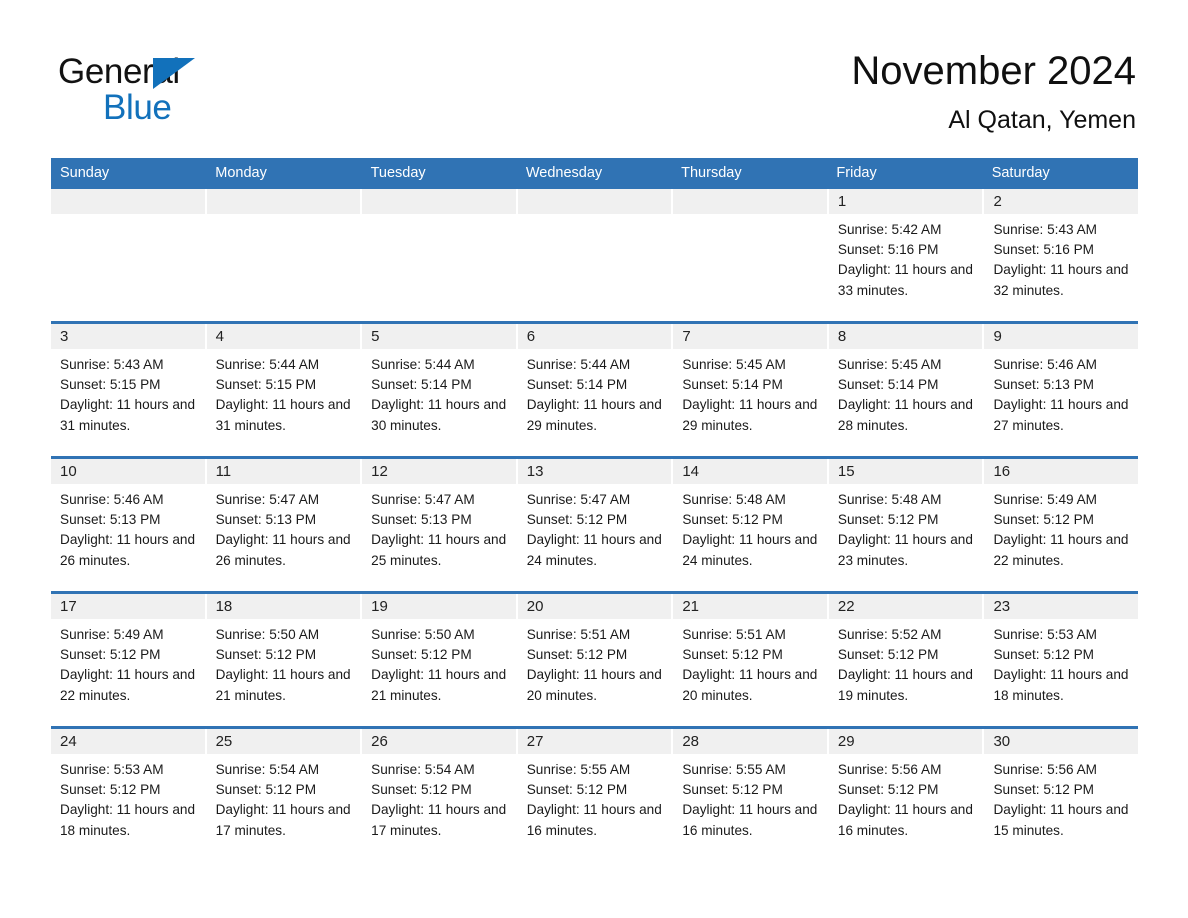  I want to click on weekday-header-monday: Monday, so click(241, 173).